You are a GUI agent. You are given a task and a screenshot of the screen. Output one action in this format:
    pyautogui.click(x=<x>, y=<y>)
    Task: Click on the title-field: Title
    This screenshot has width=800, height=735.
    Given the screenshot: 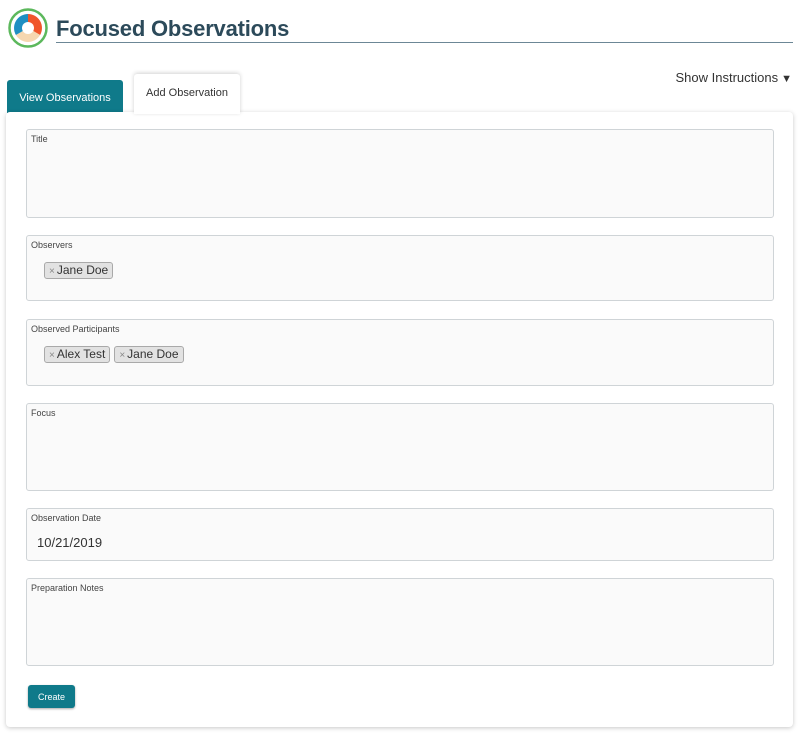 What is the action you would take?
    pyautogui.click(x=400, y=173)
    